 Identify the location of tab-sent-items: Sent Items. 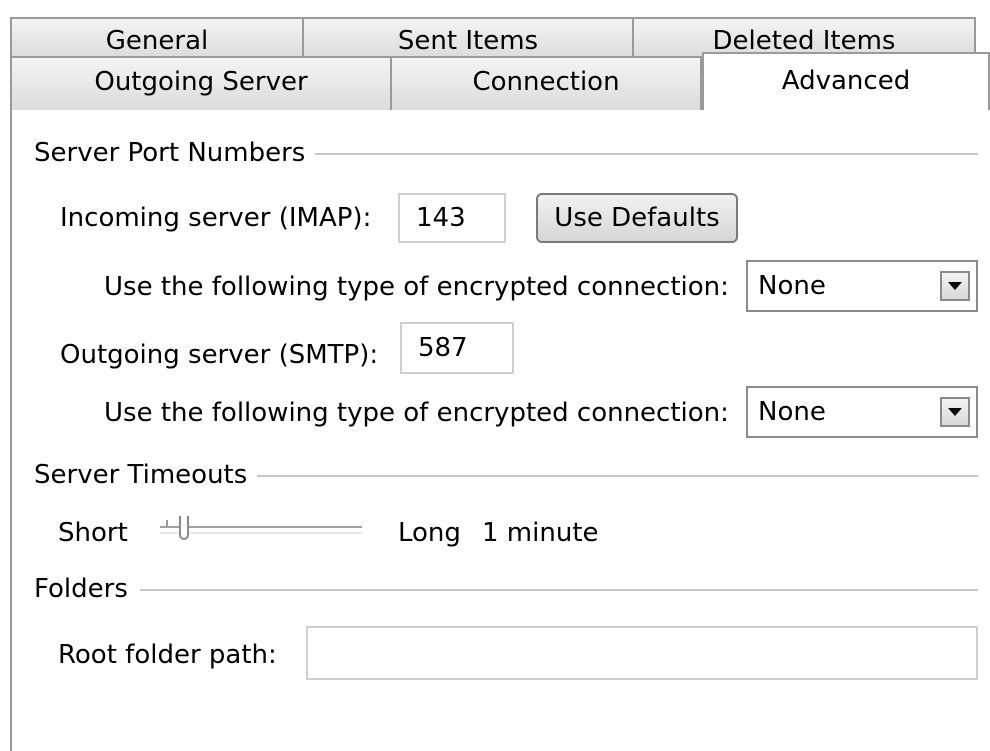
(469, 37).